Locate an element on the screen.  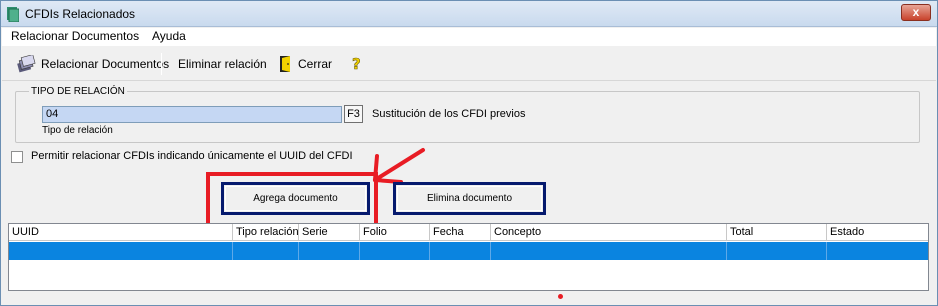
tipo-relacion-input: 04 is located at coordinates (192, 114).